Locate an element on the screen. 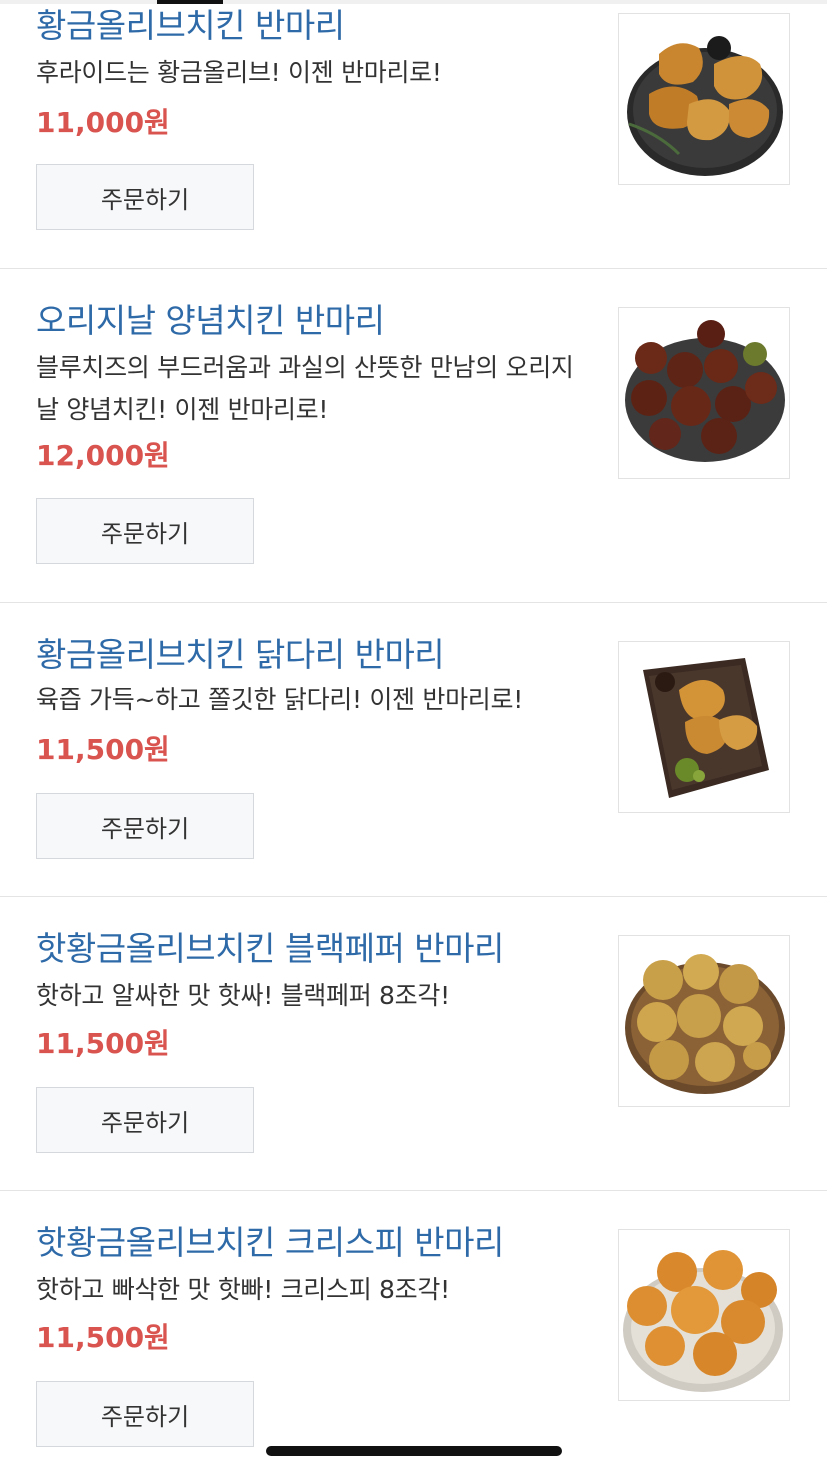 This screenshot has height=1484, width=827. fried-chicken-plate-photo is located at coordinates (704, 99).